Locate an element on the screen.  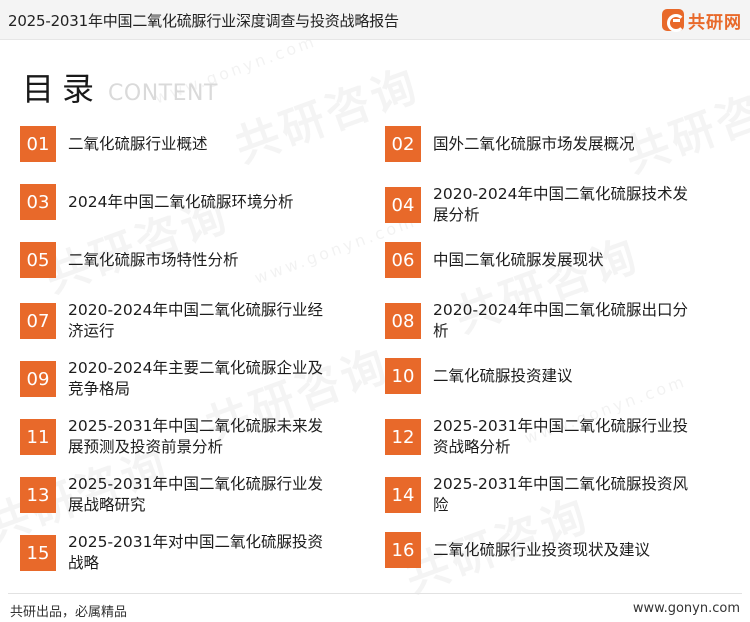
chapter-title: 二氧化硫脲行业投资现状及建议 is located at coordinates (542, 549).